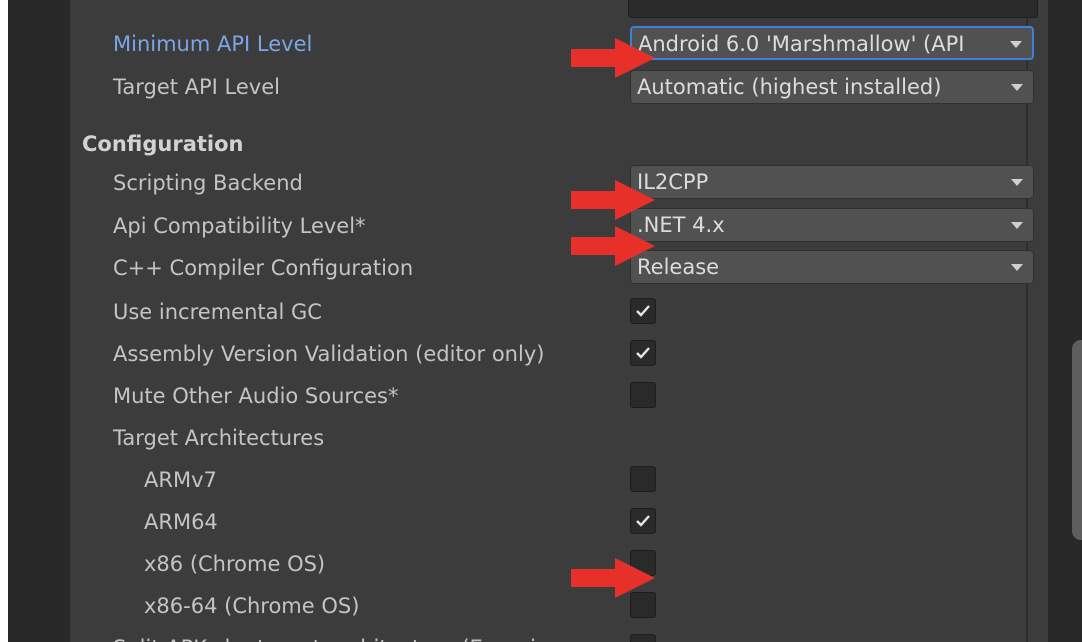  I want to click on target-api-level-value: Automatic (highest installed), so click(789, 87).